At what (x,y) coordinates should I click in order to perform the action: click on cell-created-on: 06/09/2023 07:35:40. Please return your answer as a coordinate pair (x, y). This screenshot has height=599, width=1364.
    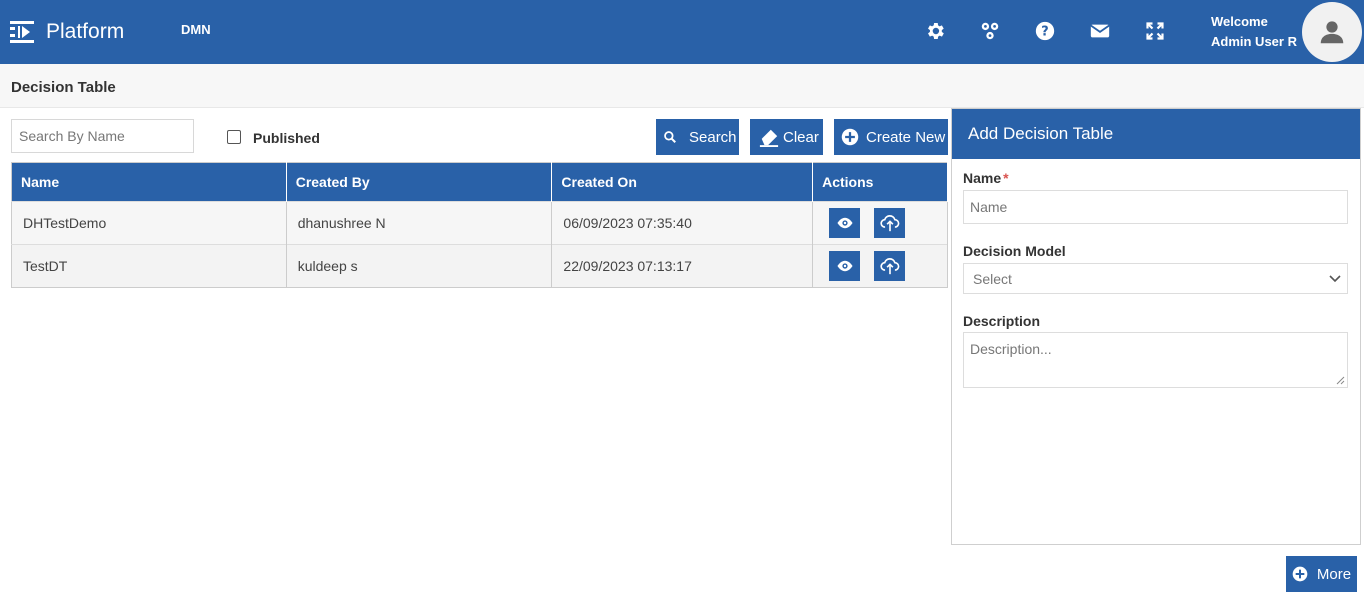
    Looking at the image, I should click on (682, 223).